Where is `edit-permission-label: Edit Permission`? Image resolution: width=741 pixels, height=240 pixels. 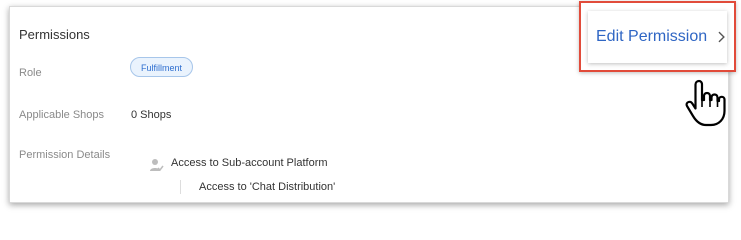 edit-permission-label: Edit Permission is located at coordinates (652, 36).